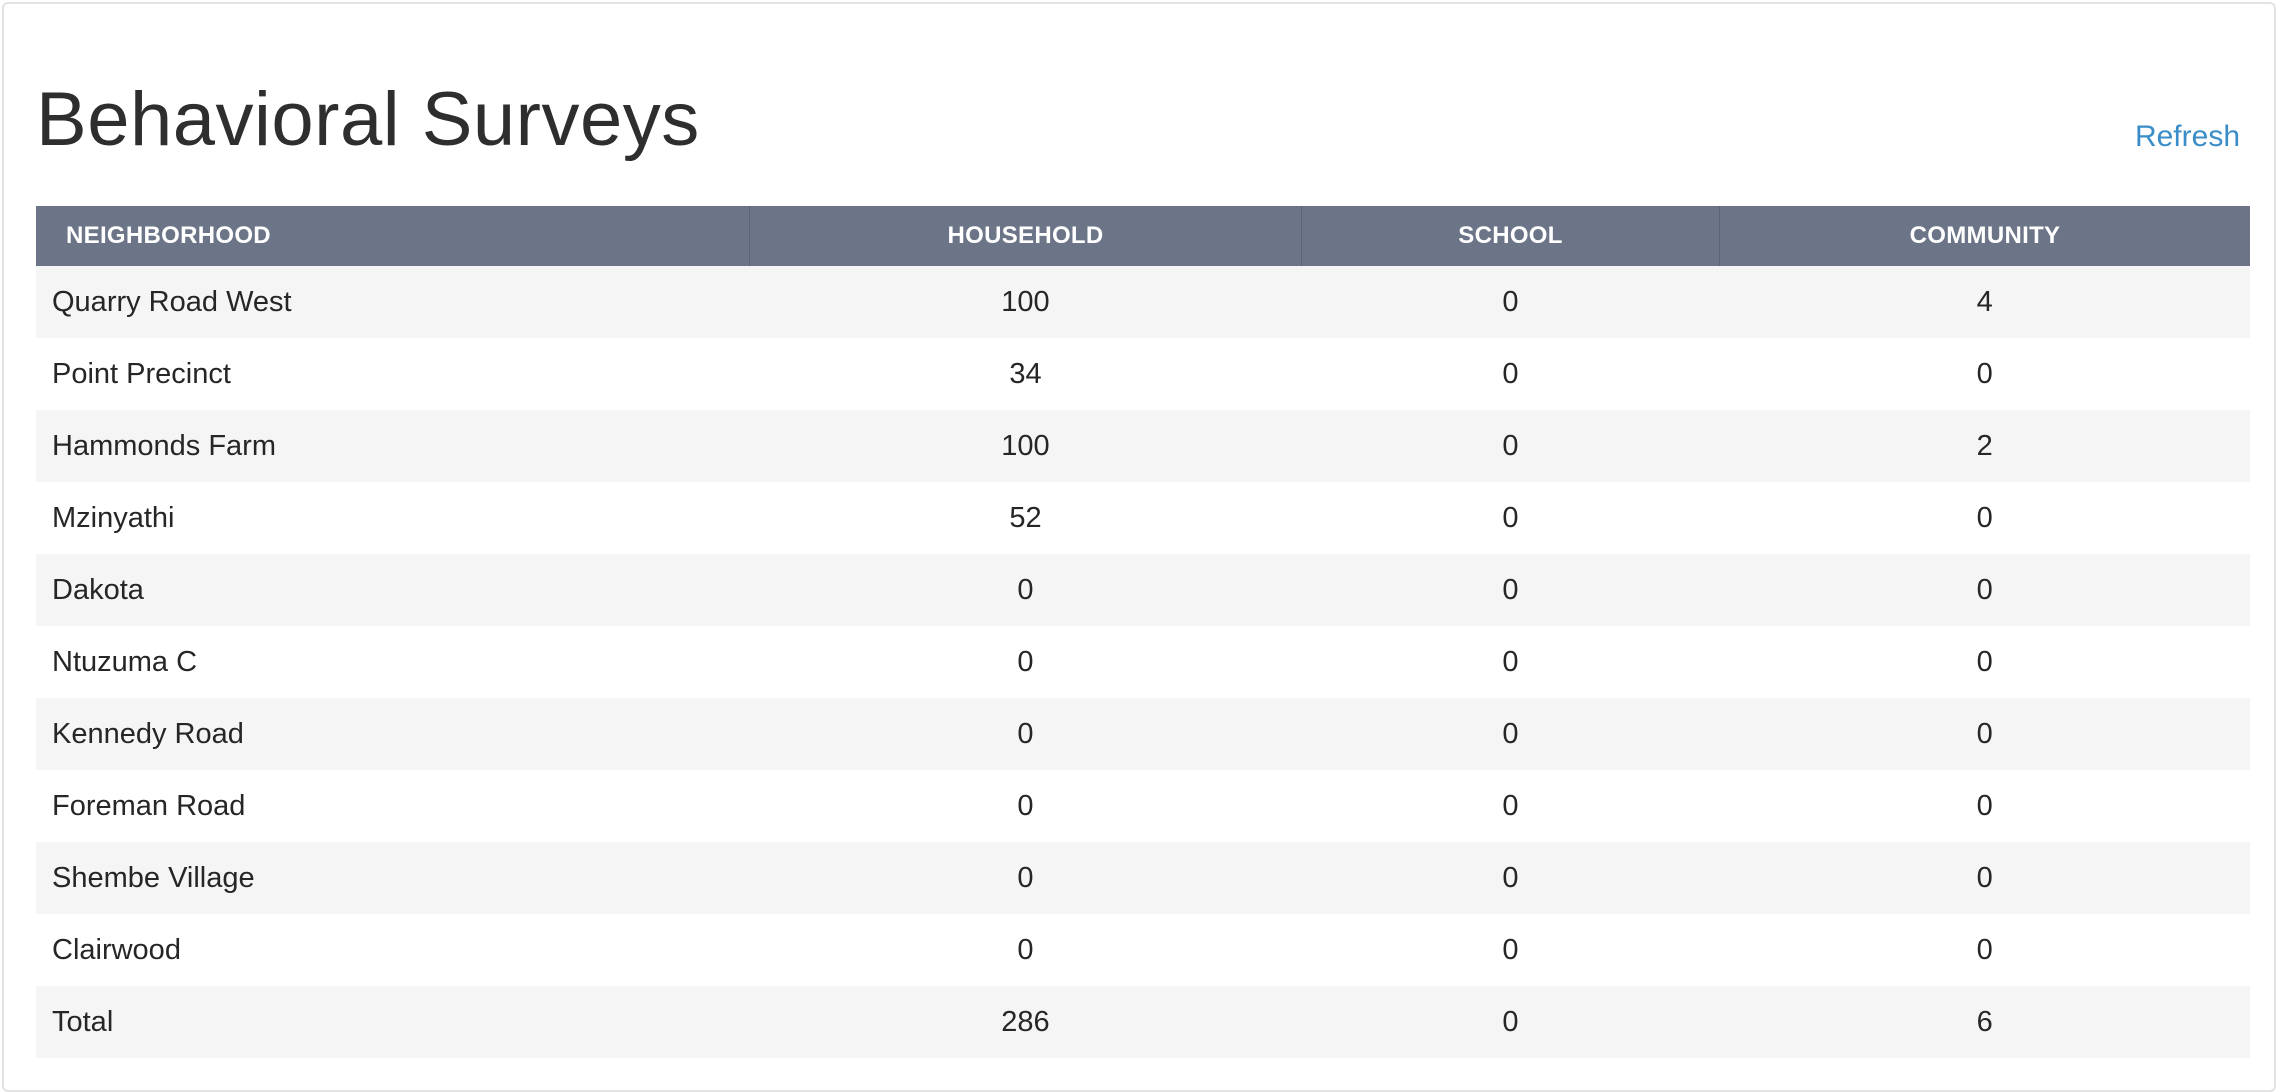 Image resolution: width=2280 pixels, height=1092 pixels. Describe the element at coordinates (2187, 137) in the screenshot. I see `refresh-link: Refresh` at that location.